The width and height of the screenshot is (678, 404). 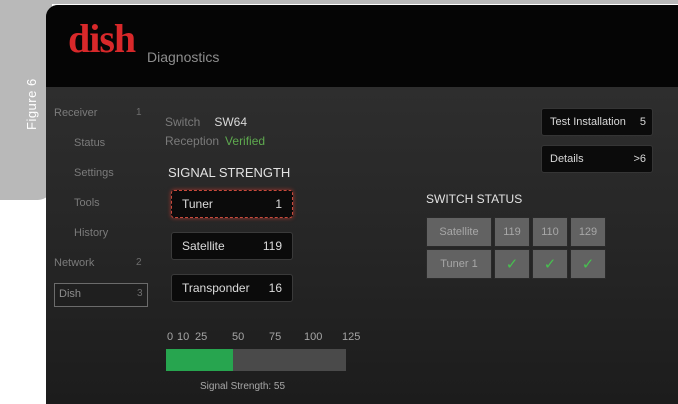 I want to click on nav-item-tools: Tools, so click(x=104, y=204).